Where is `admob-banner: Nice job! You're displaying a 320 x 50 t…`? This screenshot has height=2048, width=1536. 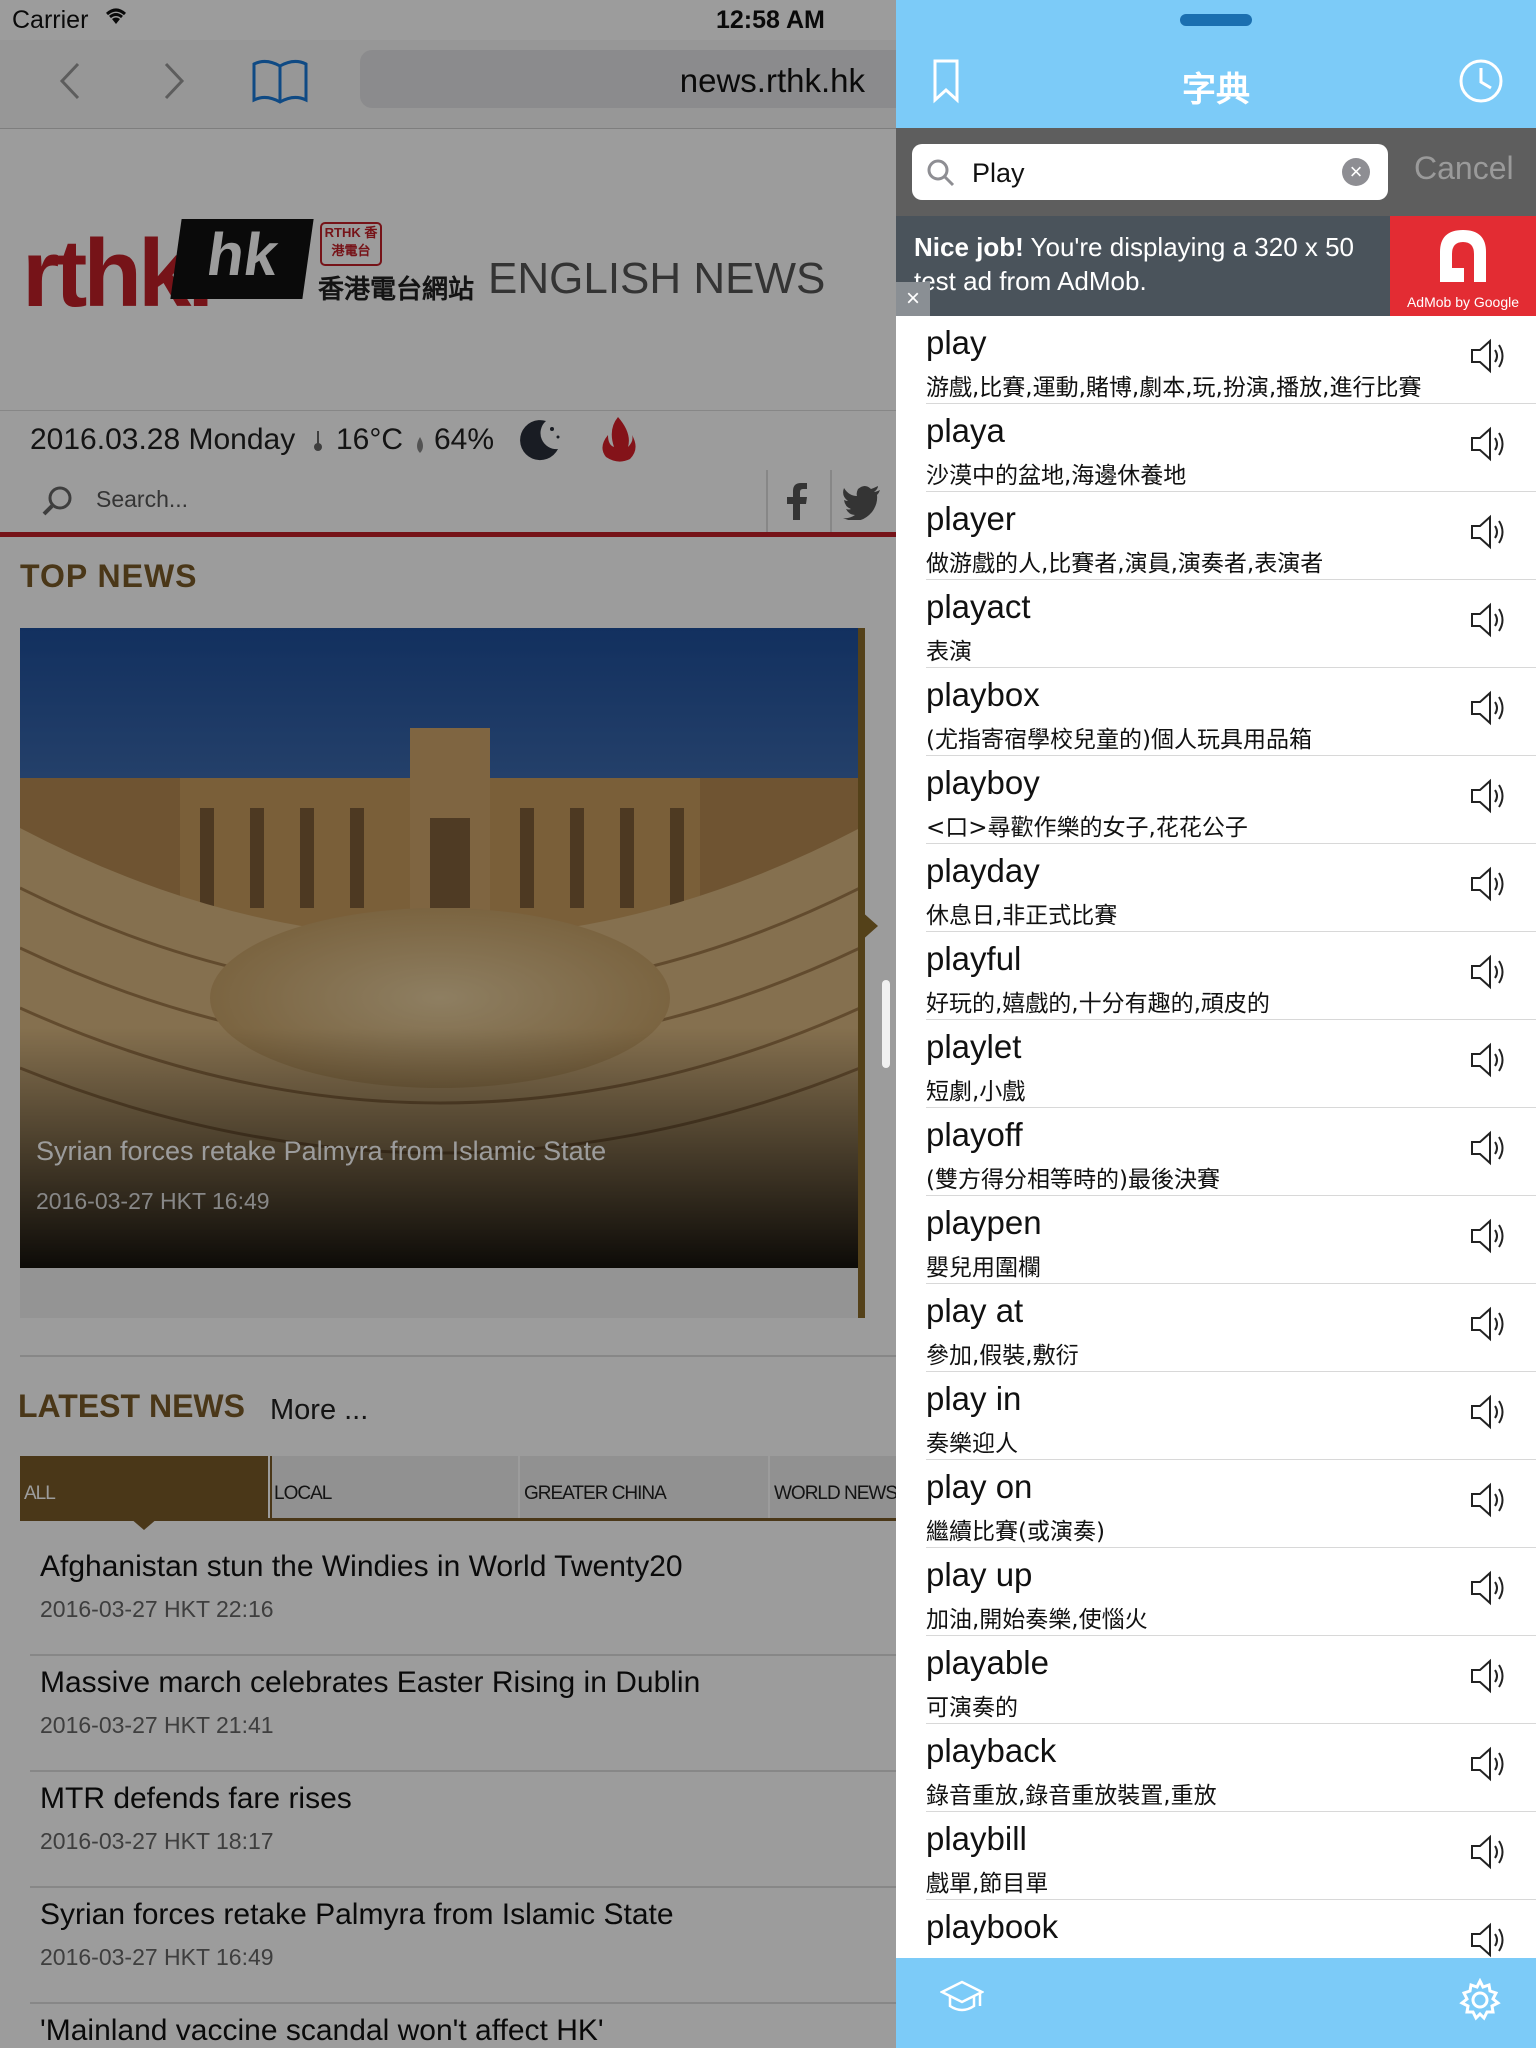
admob-banner: Nice job! You're displaying a 320 x 50 t… is located at coordinates (1216, 266).